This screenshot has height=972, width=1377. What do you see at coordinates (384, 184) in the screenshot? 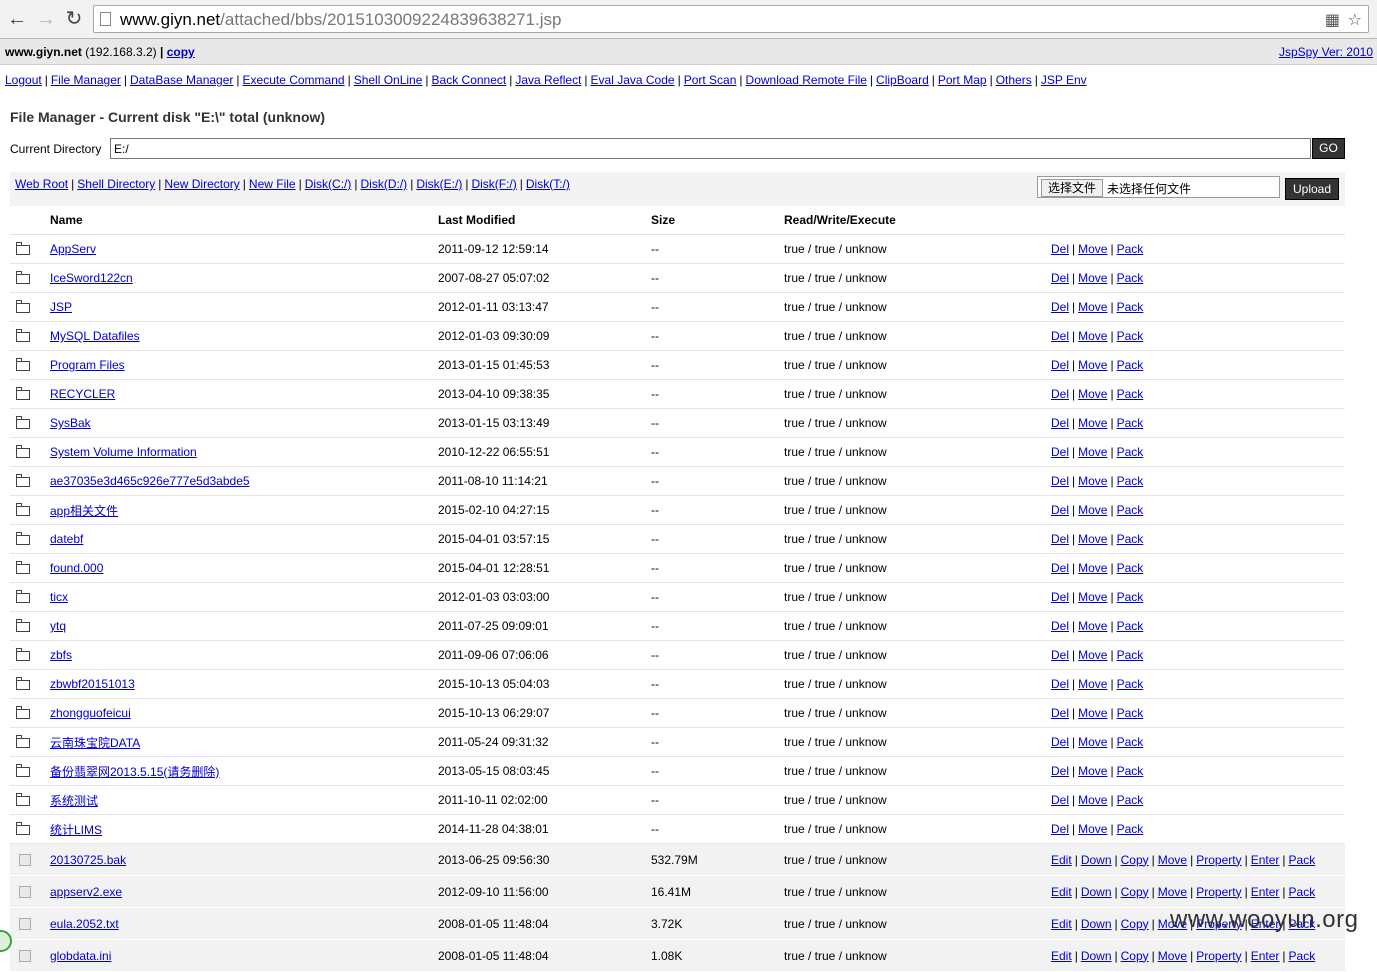
I see `quick-link-disk-d: Disk(D:/)` at bounding box center [384, 184].